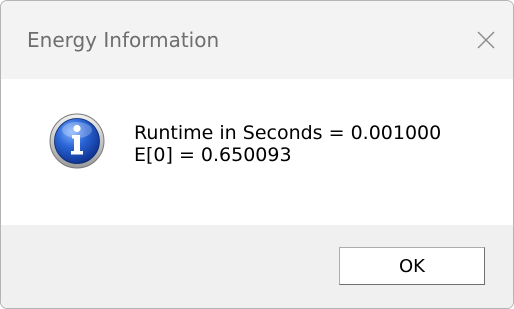 Image resolution: width=514 pixels, height=309 pixels. I want to click on message-line-runtime: Runtime in Seconds = 0.001000, so click(288, 133).